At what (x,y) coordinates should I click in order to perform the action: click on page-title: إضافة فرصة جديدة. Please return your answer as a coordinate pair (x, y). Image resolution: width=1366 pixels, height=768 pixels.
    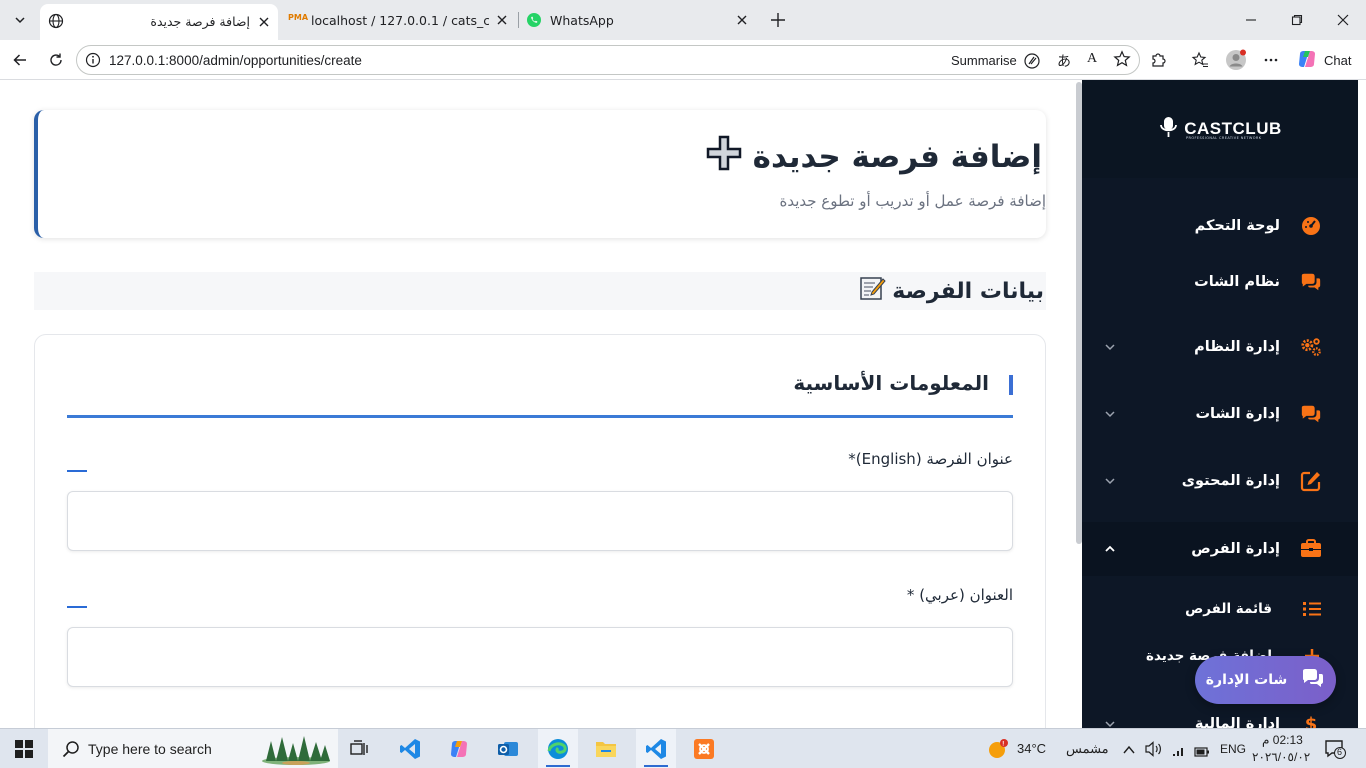
    Looking at the image, I should click on (873, 157).